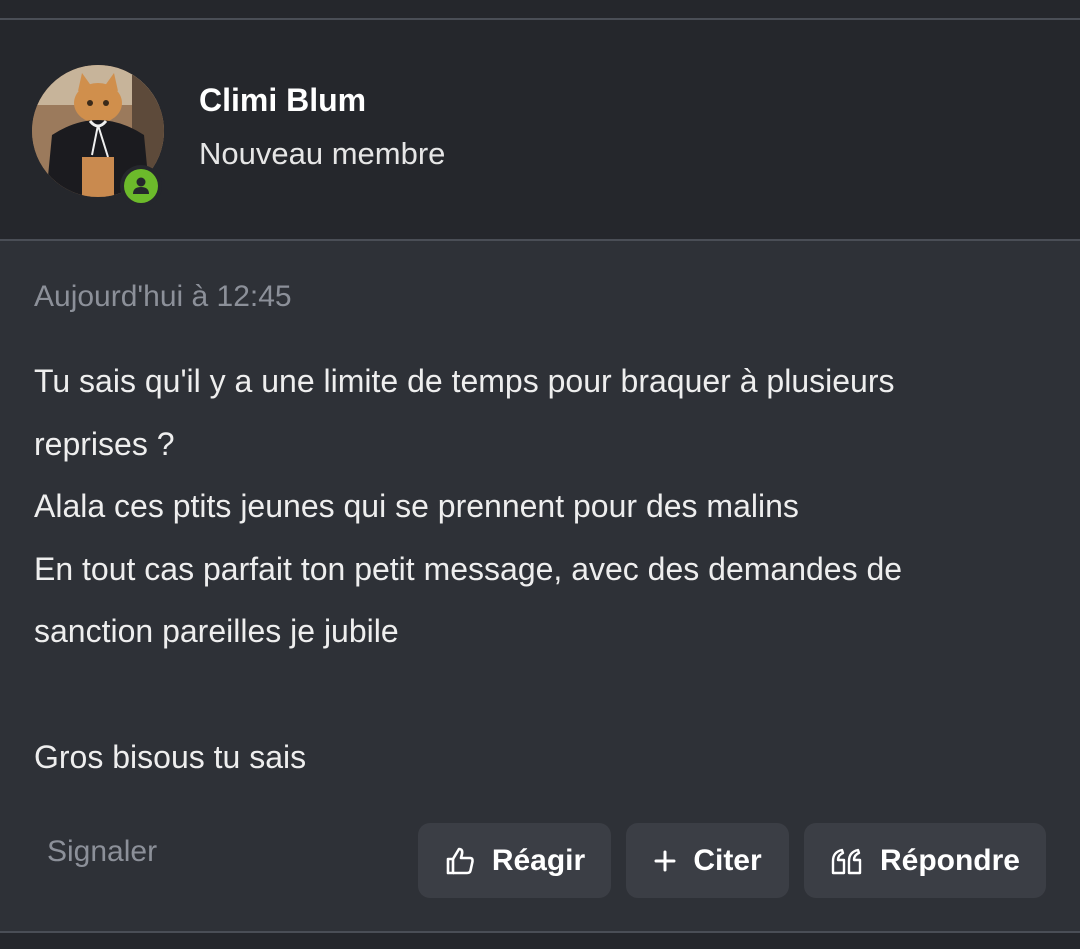 The height and width of the screenshot is (949, 1080). Describe the element at coordinates (665, 860) in the screenshot. I see `plus-icon` at that location.